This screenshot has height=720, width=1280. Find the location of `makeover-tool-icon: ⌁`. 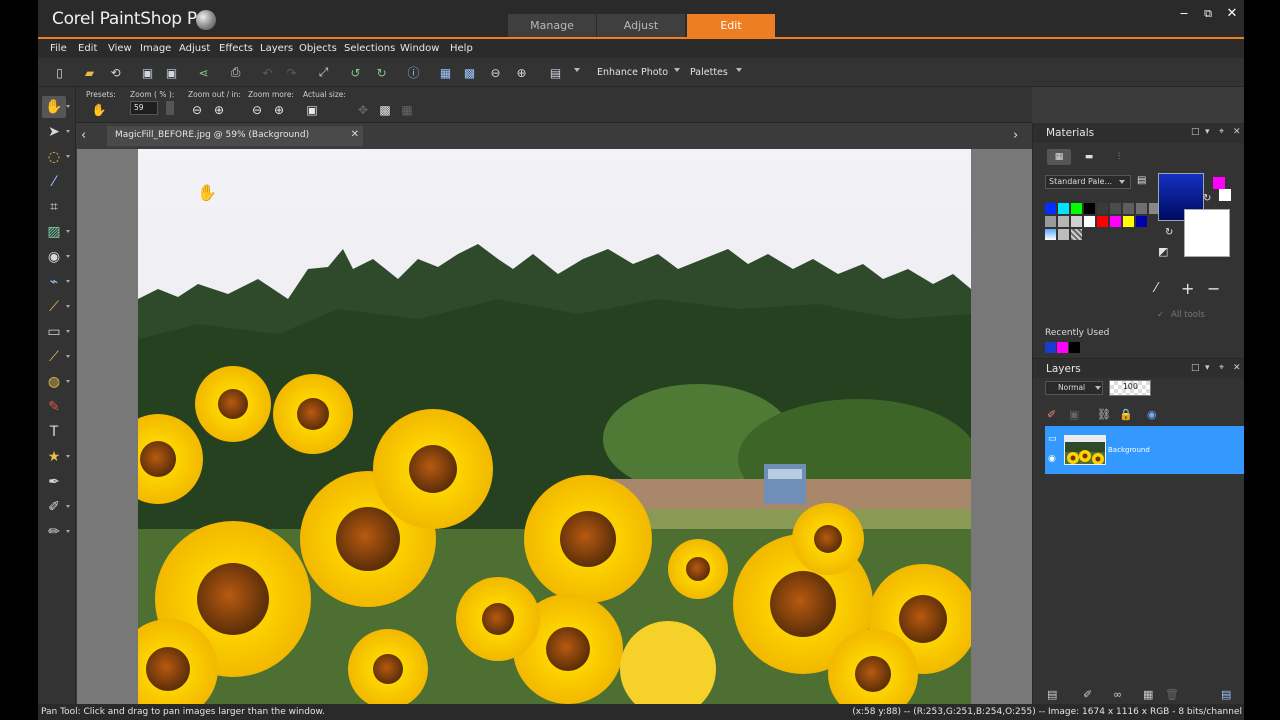

makeover-tool-icon: ⌁ is located at coordinates (54, 282).